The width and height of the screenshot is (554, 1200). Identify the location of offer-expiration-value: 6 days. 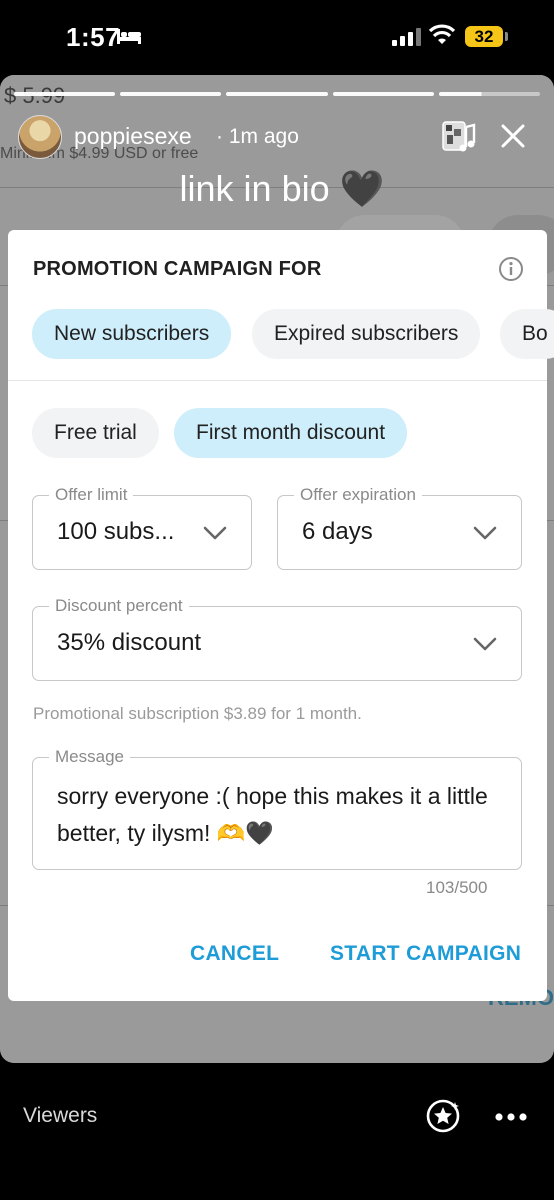
(337, 531).